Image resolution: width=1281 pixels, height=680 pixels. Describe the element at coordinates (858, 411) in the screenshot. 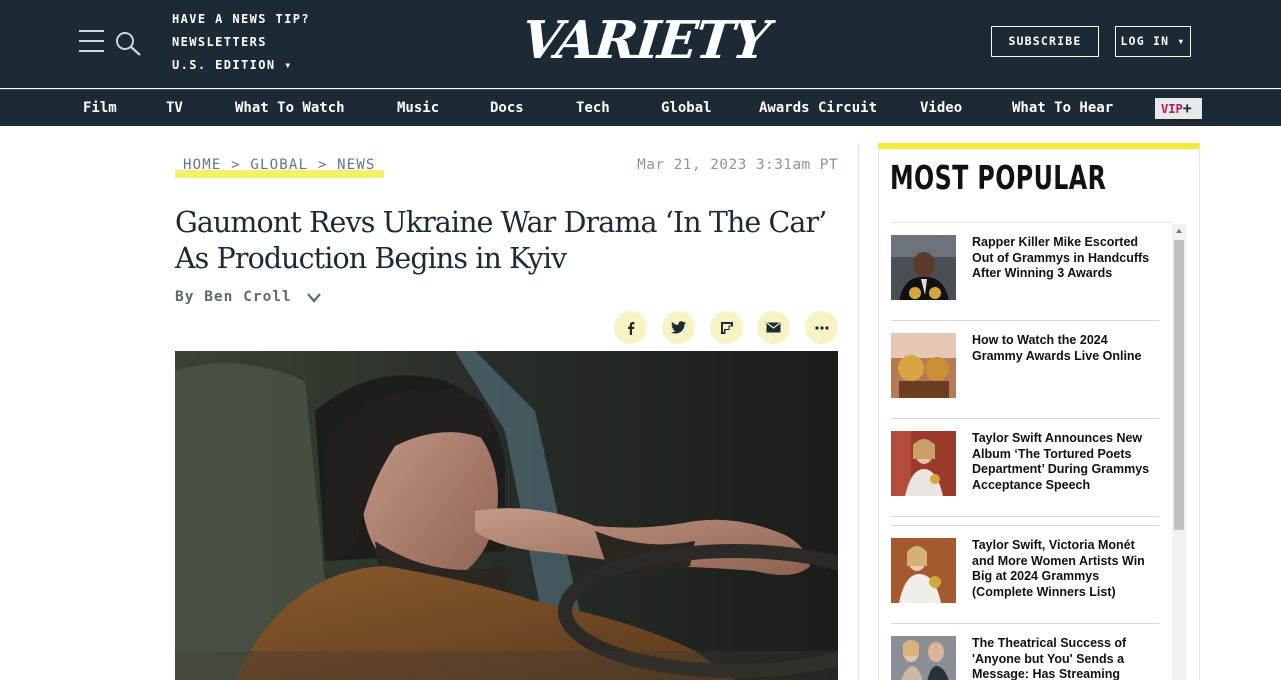

I see `column-divider` at that location.